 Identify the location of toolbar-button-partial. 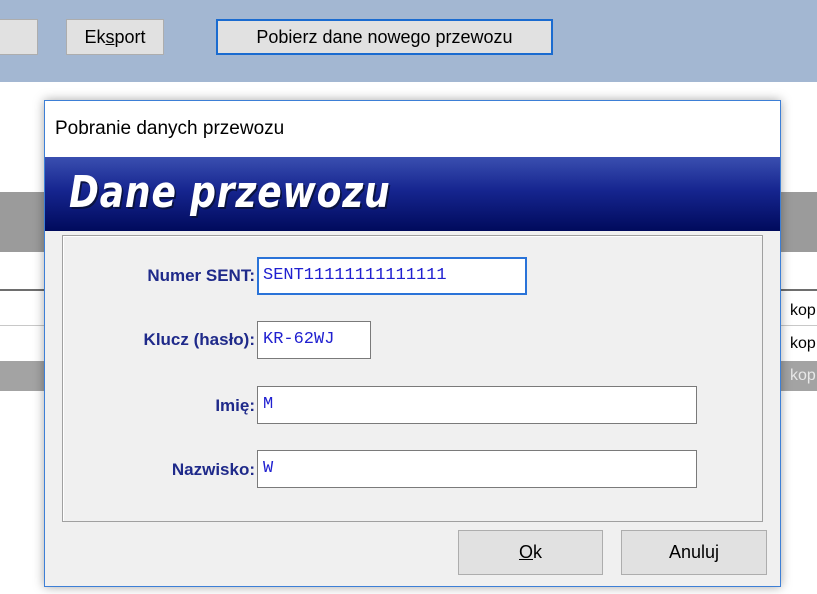
(19, 37).